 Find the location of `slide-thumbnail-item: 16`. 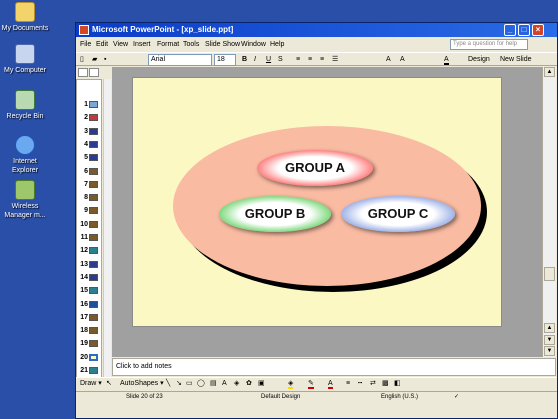

slide-thumbnail-item: 16 is located at coordinates (89, 304).